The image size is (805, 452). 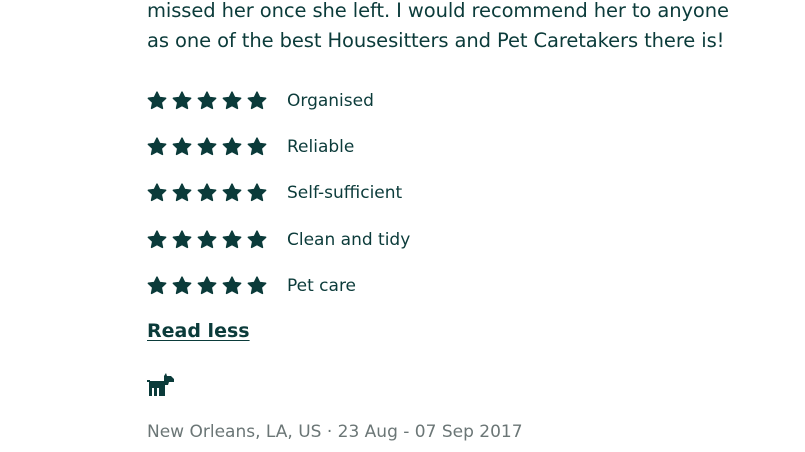 I want to click on rating-label: Pet care, so click(x=322, y=285).